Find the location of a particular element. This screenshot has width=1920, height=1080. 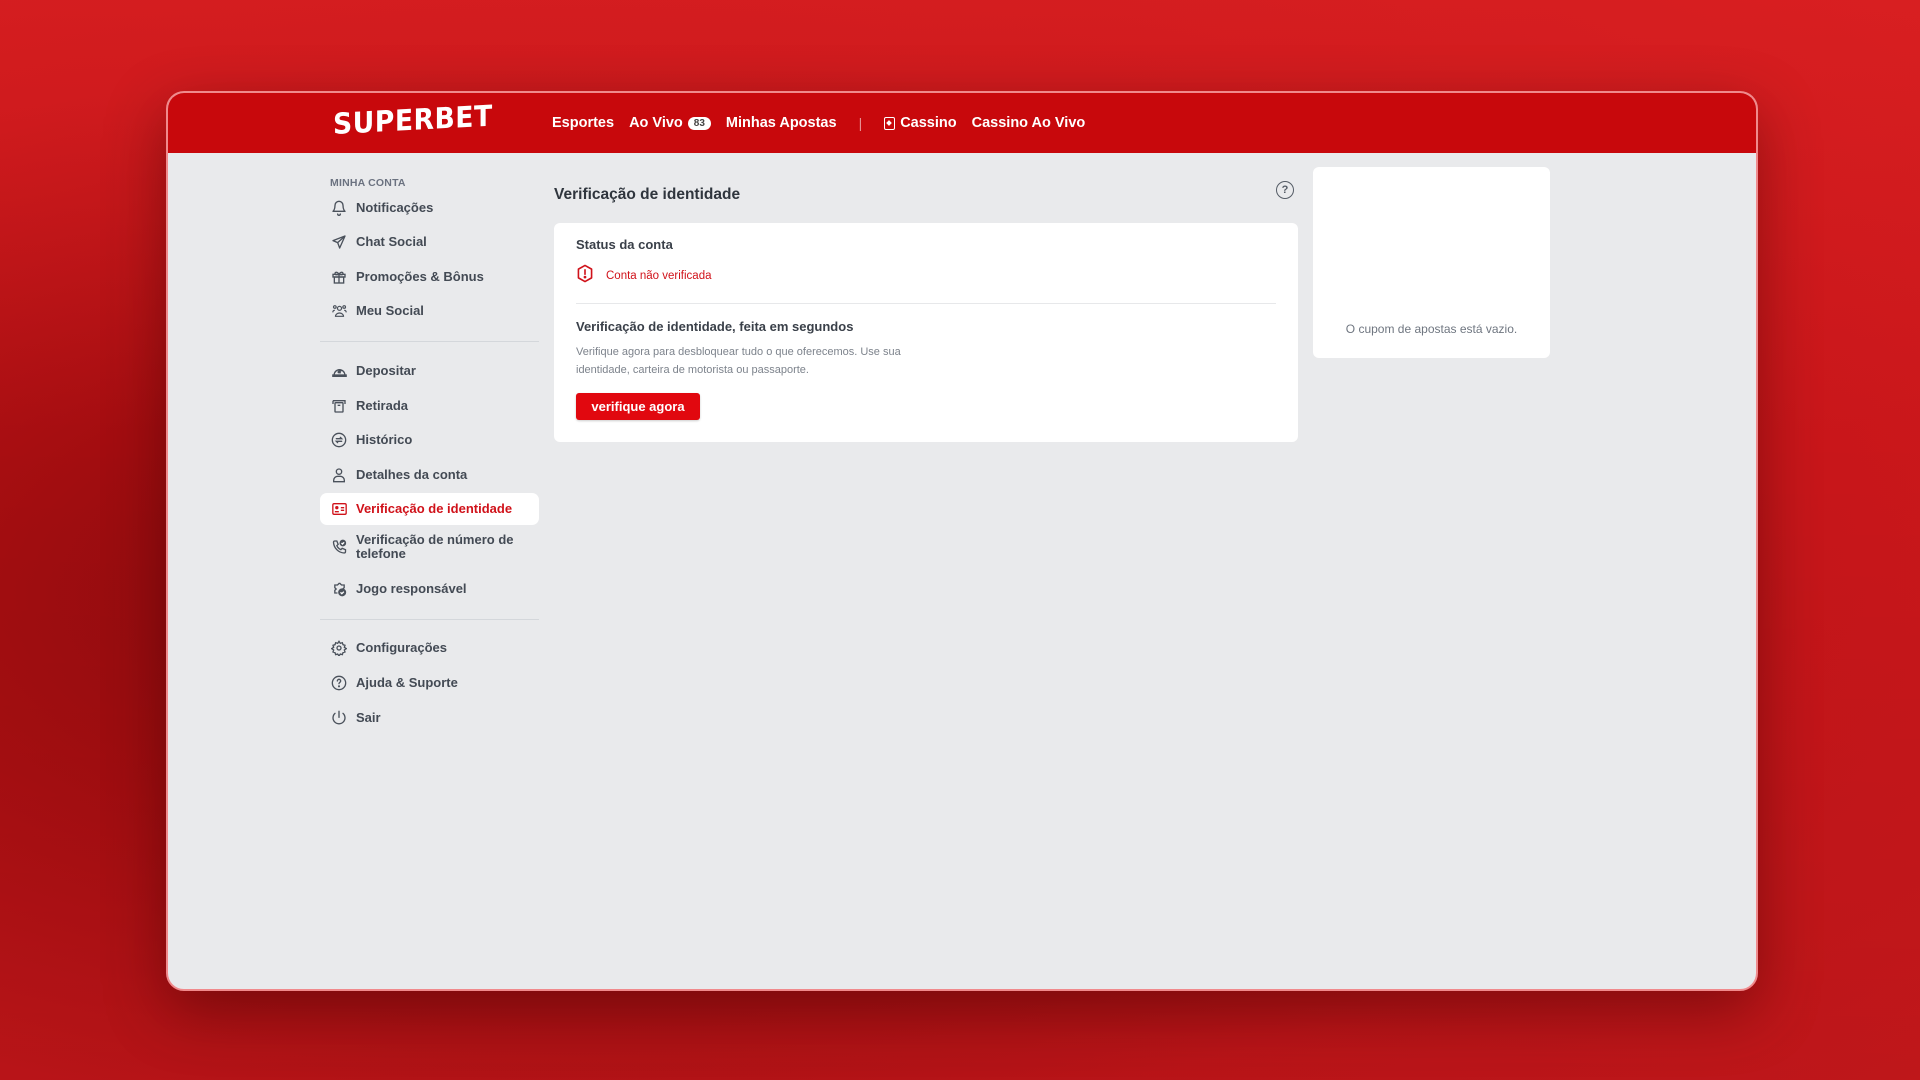

status-title: Status da conta is located at coordinates (624, 244).